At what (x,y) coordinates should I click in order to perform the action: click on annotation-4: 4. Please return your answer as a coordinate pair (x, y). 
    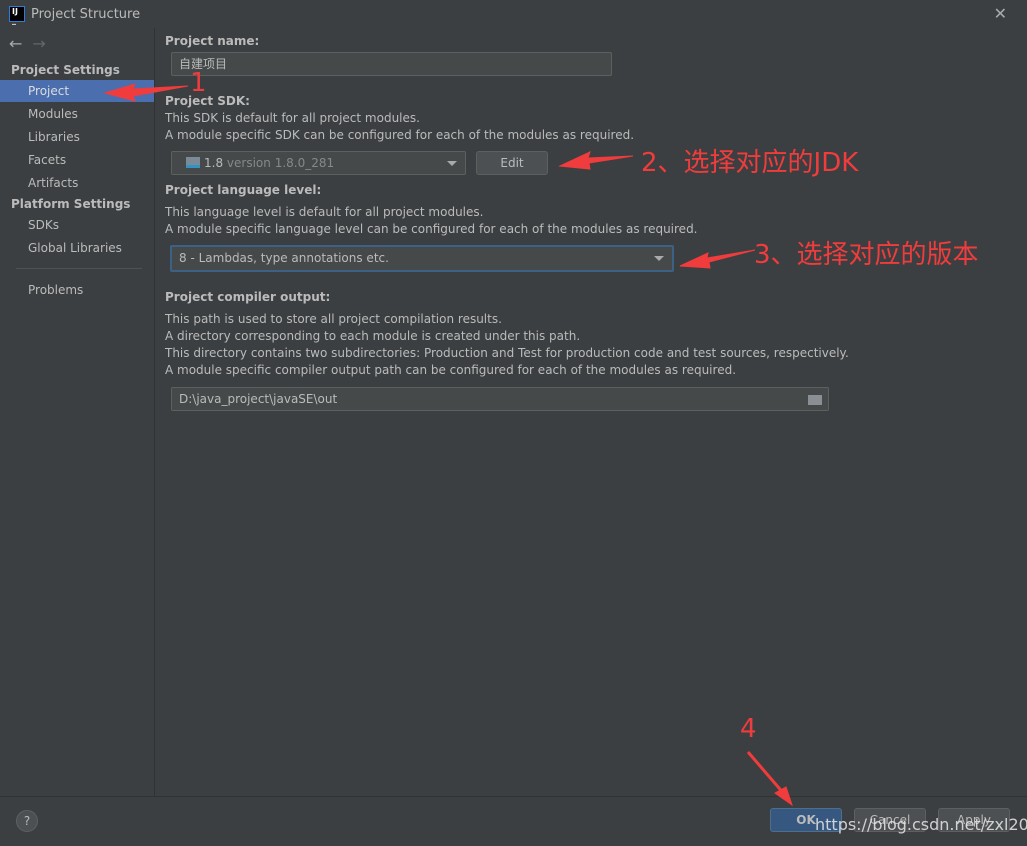
    Looking at the image, I should click on (748, 729).